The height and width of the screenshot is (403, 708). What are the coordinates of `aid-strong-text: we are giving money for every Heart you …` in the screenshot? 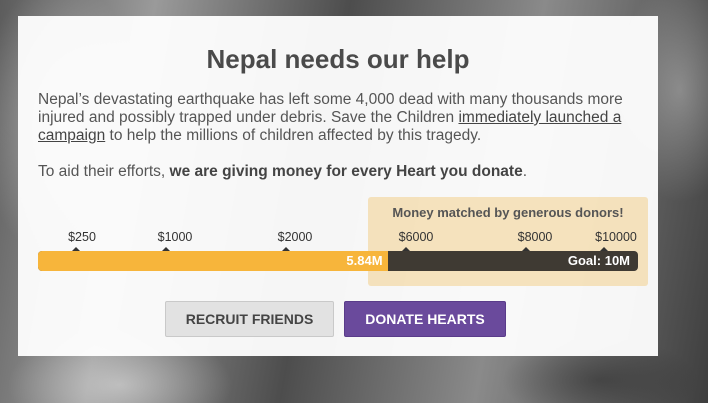 It's located at (346, 171).